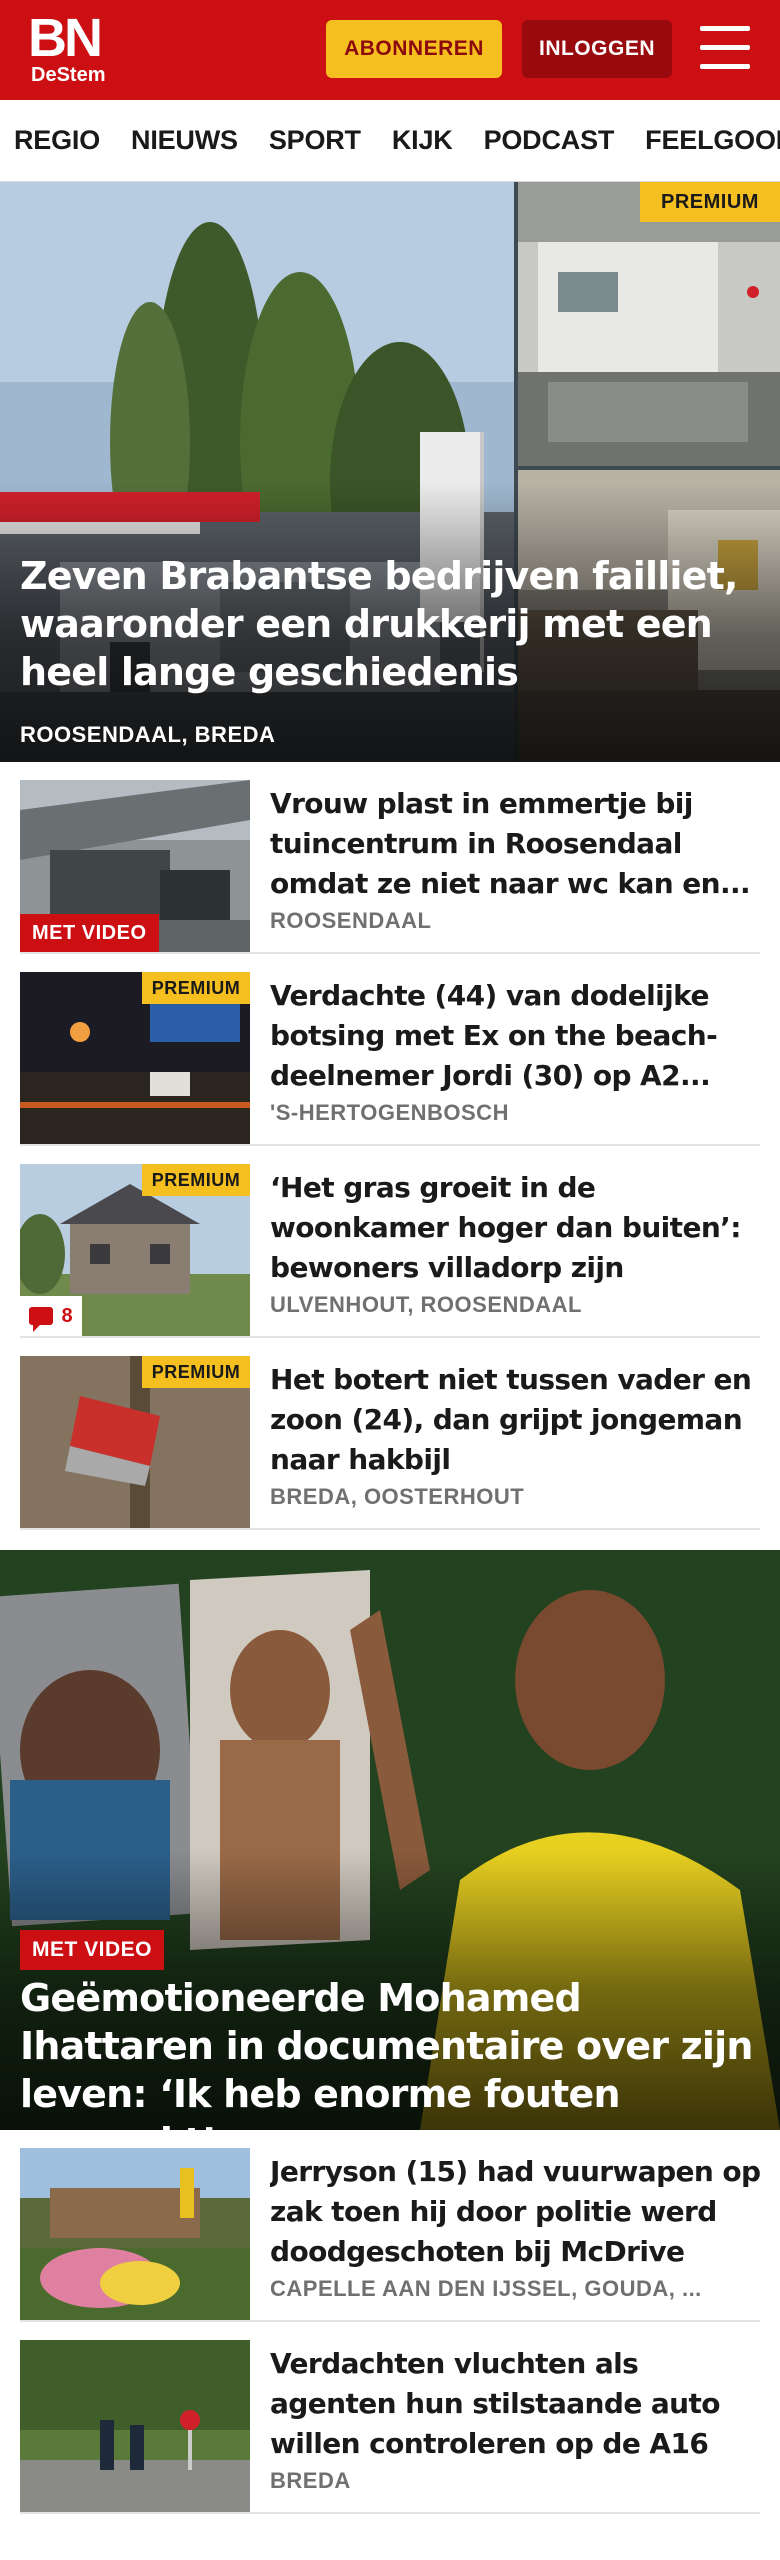 The image size is (780, 2560). I want to click on login-button: INLOGGEN, so click(597, 49).